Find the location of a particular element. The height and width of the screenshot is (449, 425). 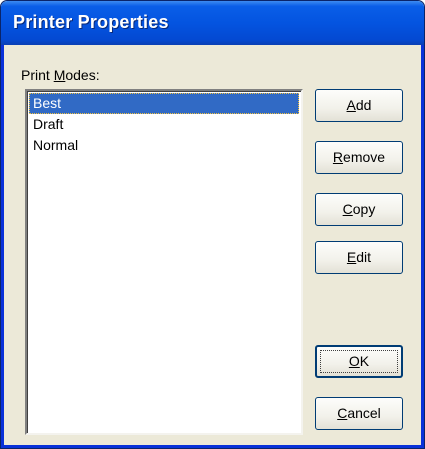

print-modes-label-rest: odes: is located at coordinates (82, 75).